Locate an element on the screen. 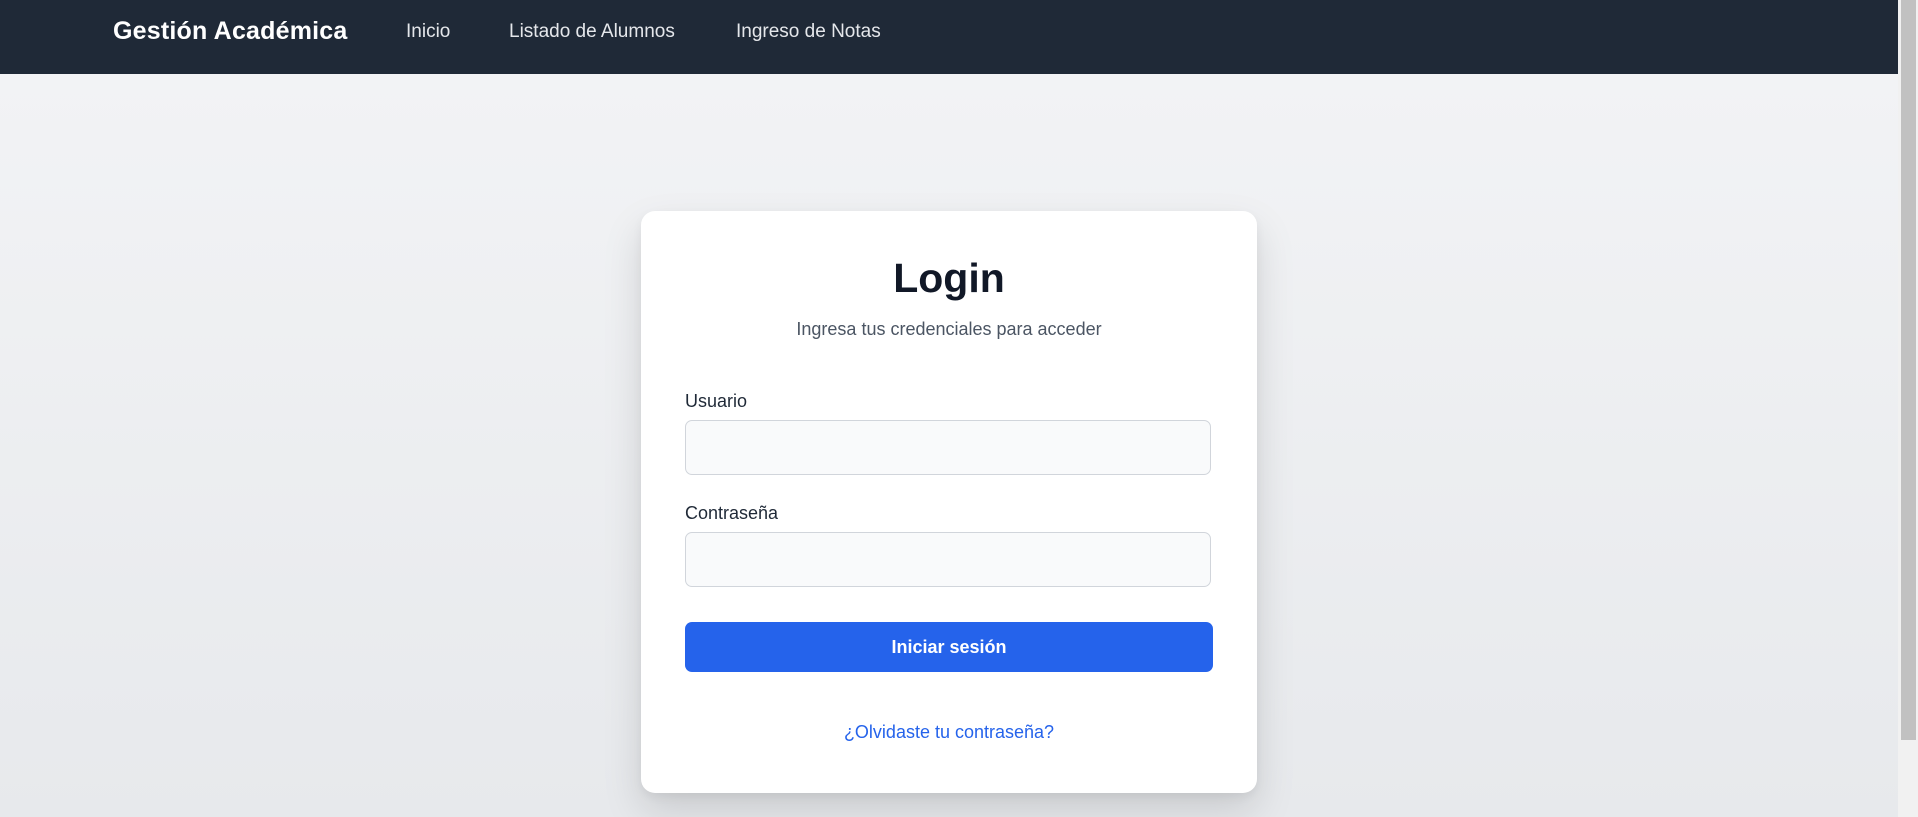 The width and height of the screenshot is (1918, 817). forgot-password-link: ¿Olvidaste tu contraseña? is located at coordinates (949, 732).